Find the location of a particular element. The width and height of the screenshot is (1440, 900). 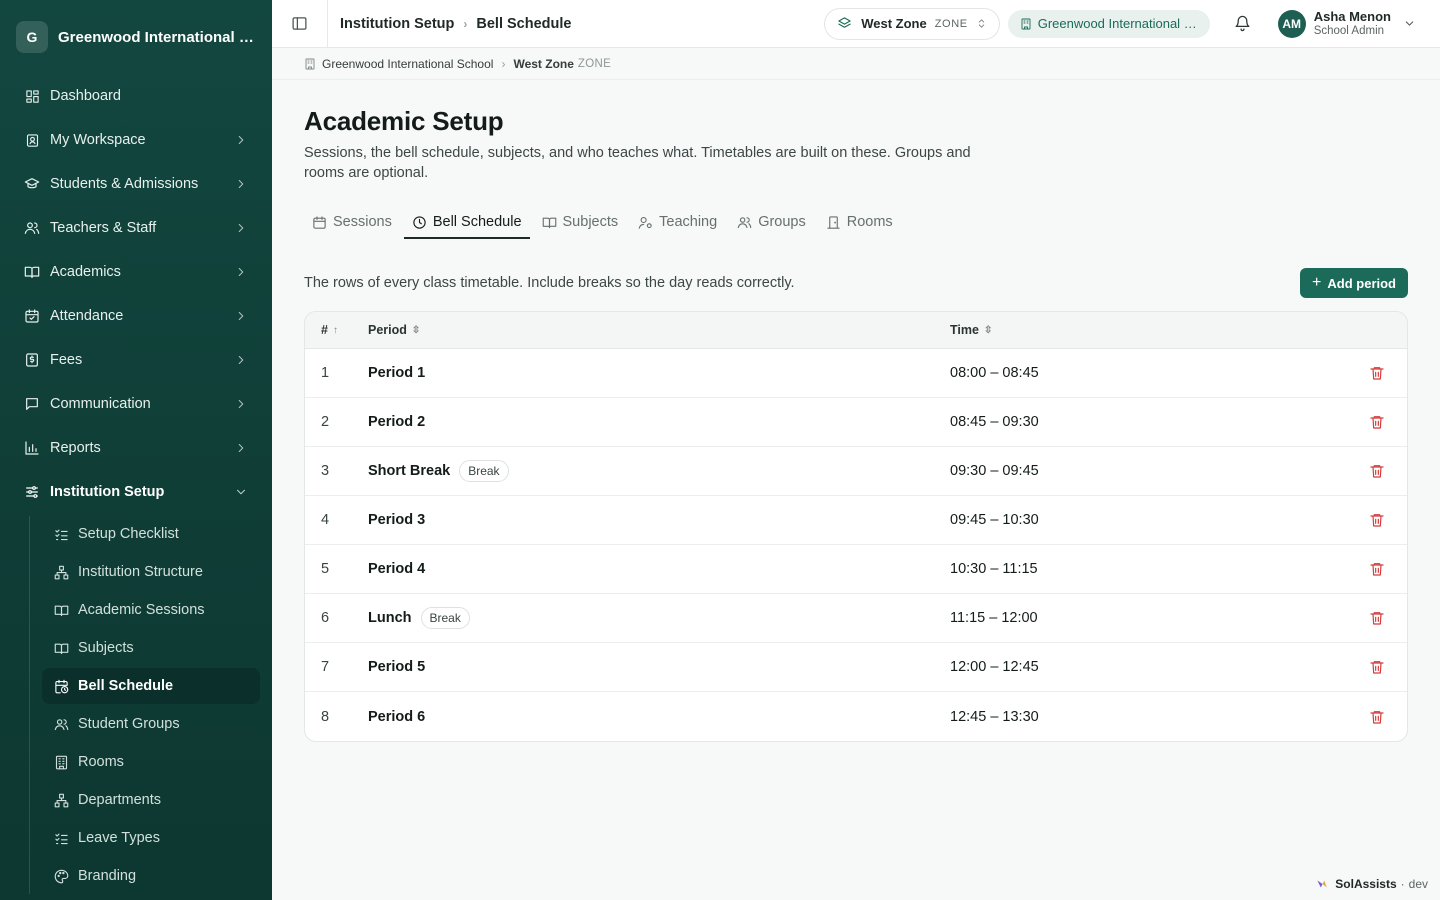

column-header-number: # ↑ is located at coordinates (336, 330).